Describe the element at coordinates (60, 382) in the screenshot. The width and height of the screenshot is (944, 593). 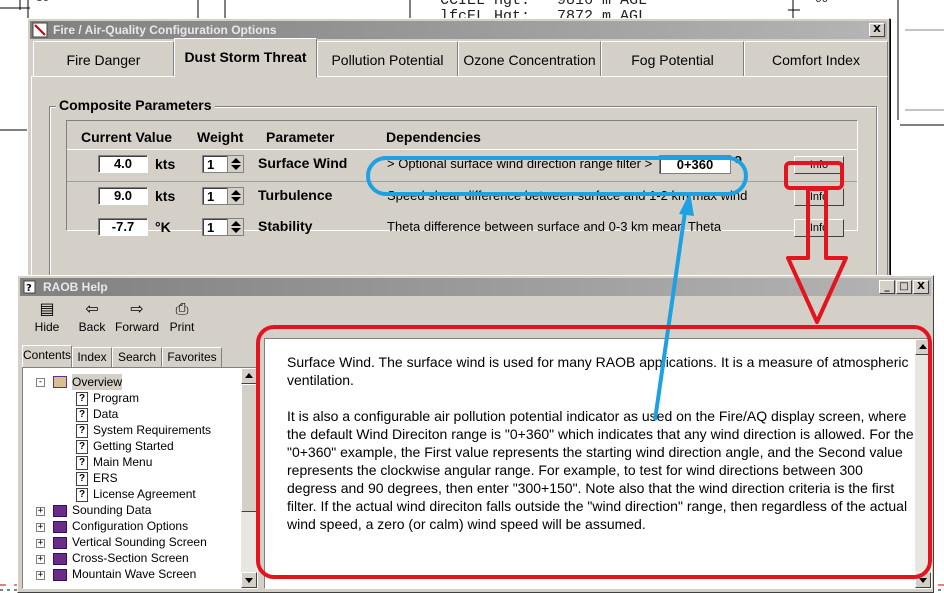
I see `open-book-icon` at that location.